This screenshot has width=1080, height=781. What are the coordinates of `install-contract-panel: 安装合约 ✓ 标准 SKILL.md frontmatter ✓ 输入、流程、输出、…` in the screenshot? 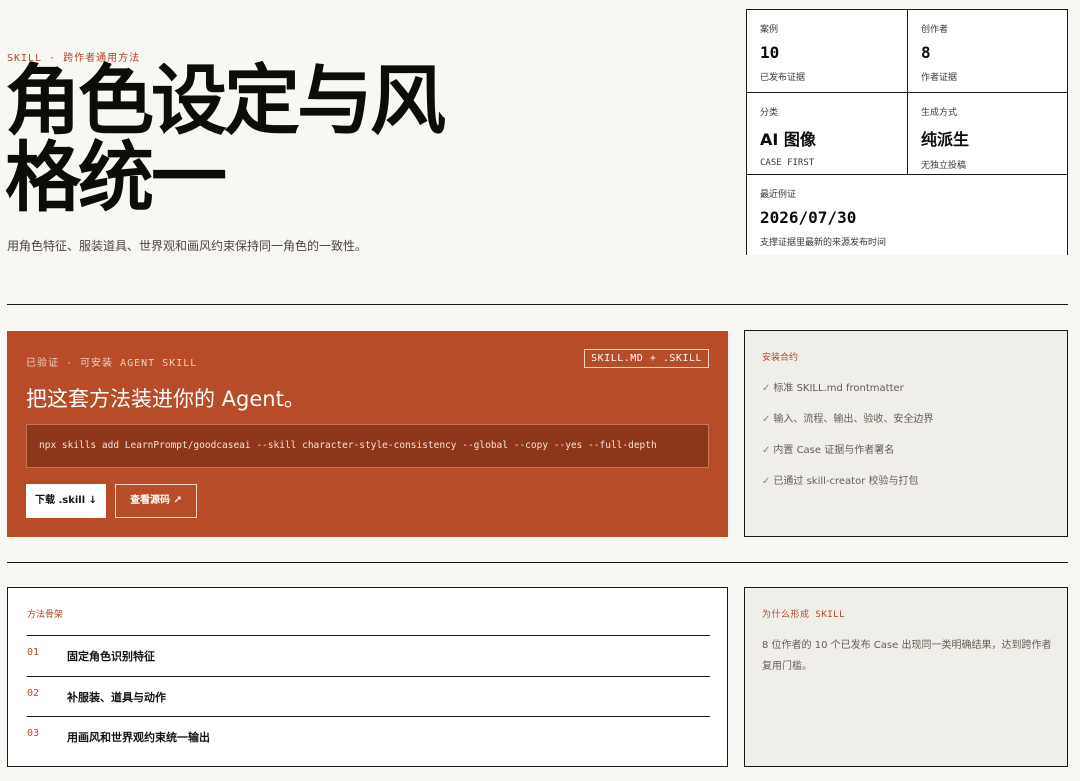 It's located at (906, 433).